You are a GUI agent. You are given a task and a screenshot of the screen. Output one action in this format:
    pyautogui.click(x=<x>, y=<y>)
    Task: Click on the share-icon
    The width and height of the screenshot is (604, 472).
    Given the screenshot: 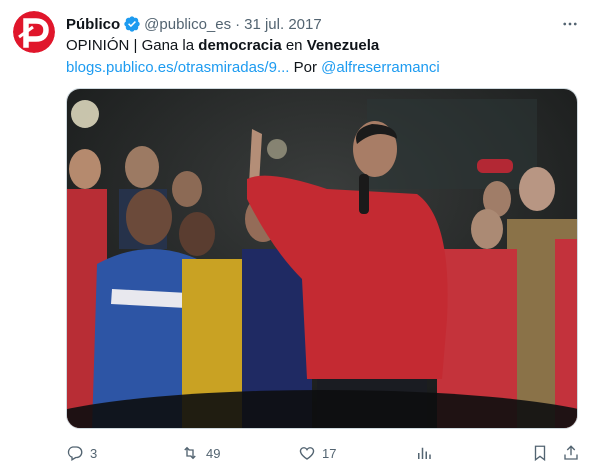 What is the action you would take?
    pyautogui.click(x=571, y=452)
    